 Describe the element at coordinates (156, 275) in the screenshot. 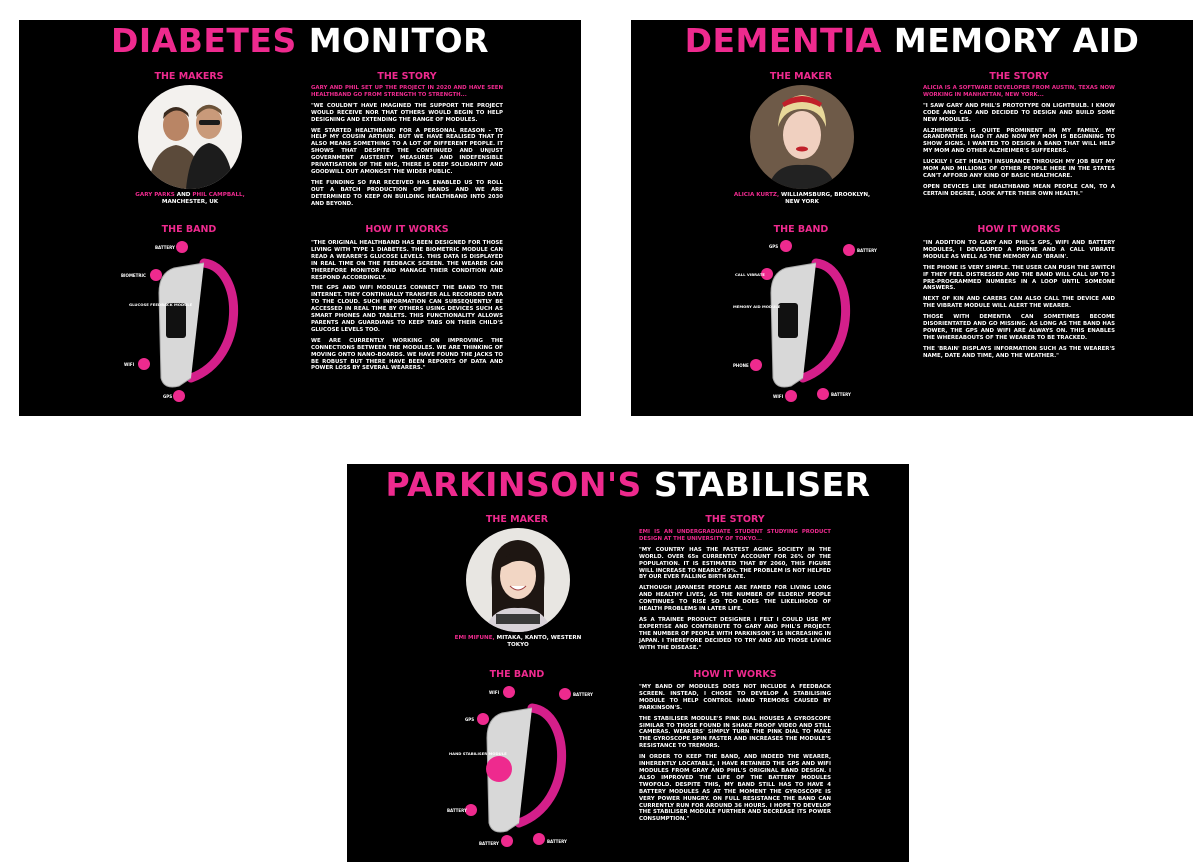

I see `biometric-icon` at that location.